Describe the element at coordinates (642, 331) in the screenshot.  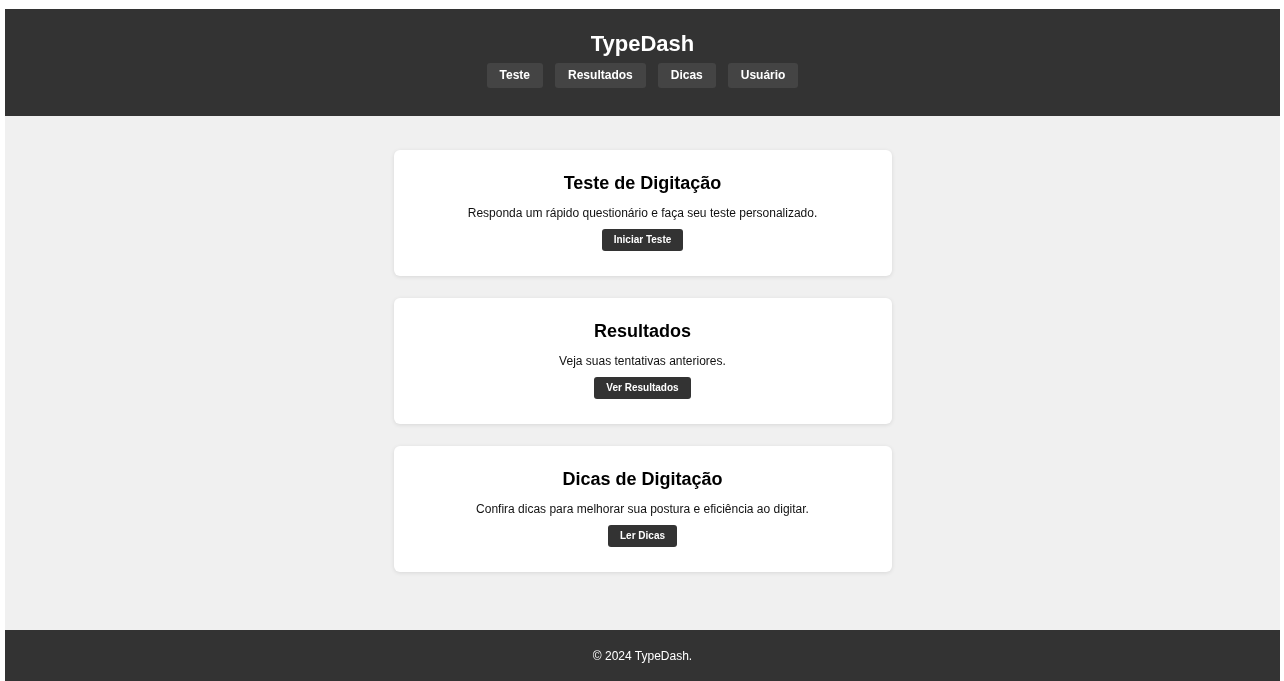
I see `card-title: Resultados` at that location.